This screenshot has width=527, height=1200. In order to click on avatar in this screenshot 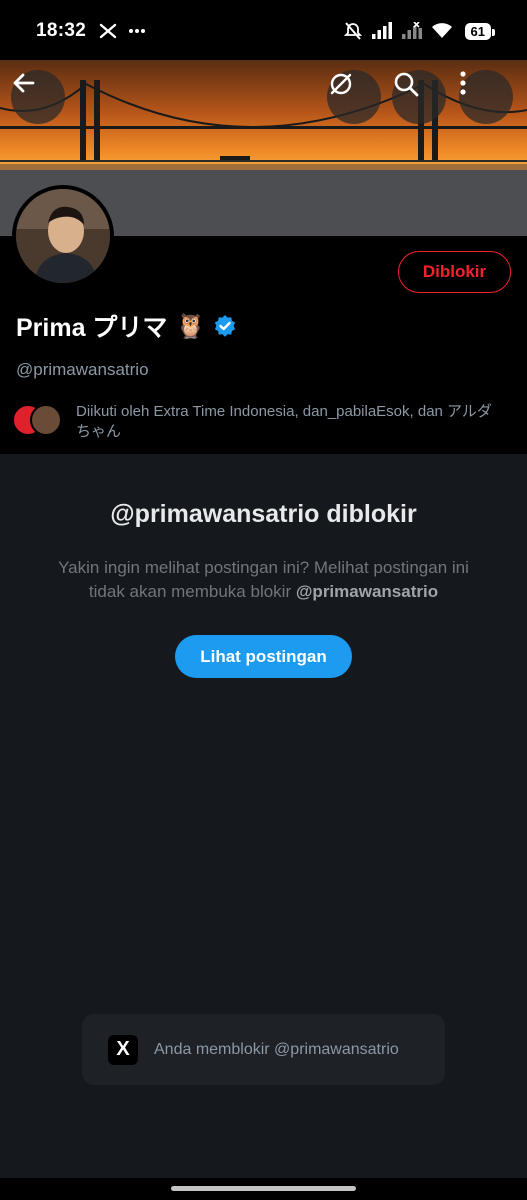, I will do `click(63, 236)`.